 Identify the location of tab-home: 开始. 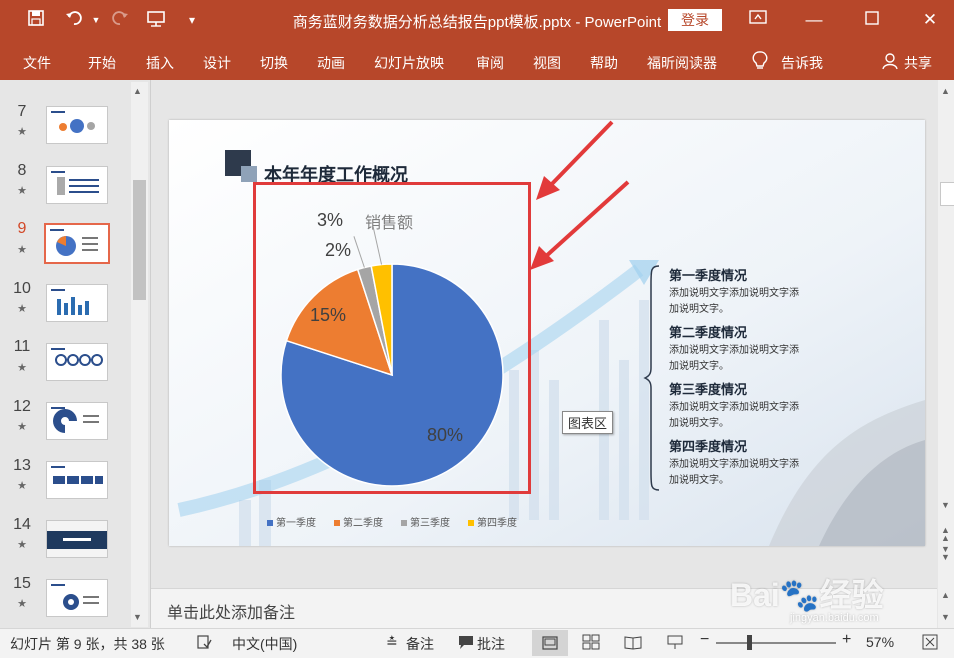
(102, 63).